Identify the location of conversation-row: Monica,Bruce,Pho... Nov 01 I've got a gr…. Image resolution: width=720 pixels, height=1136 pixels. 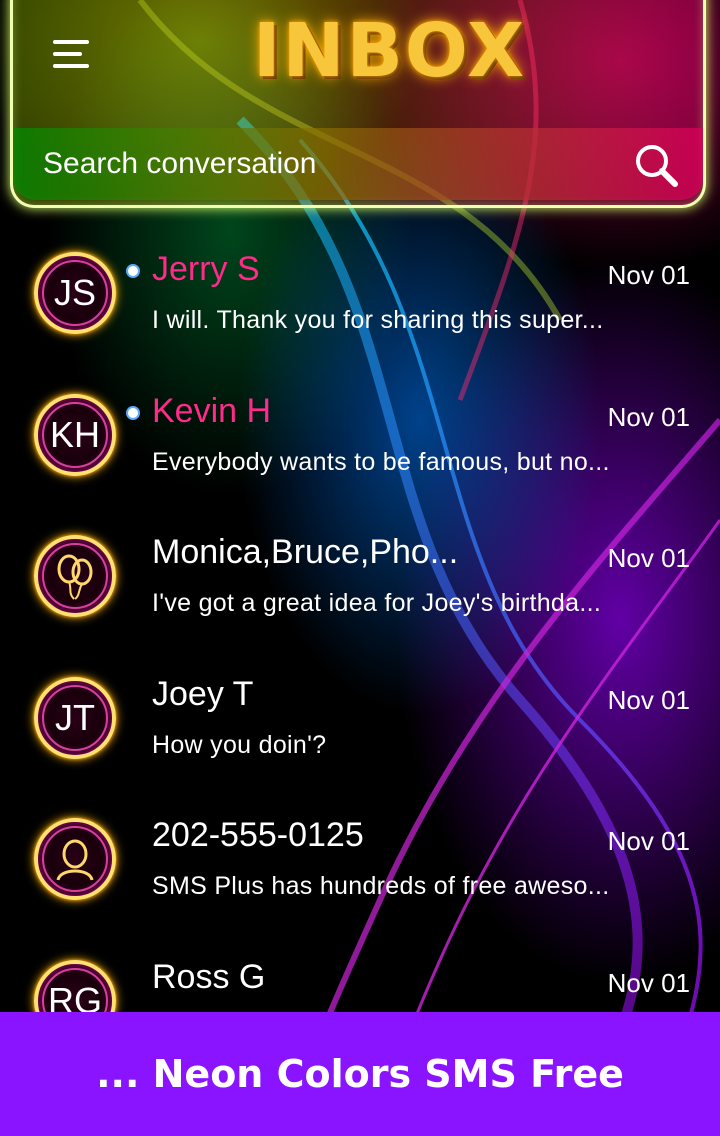
(360, 576).